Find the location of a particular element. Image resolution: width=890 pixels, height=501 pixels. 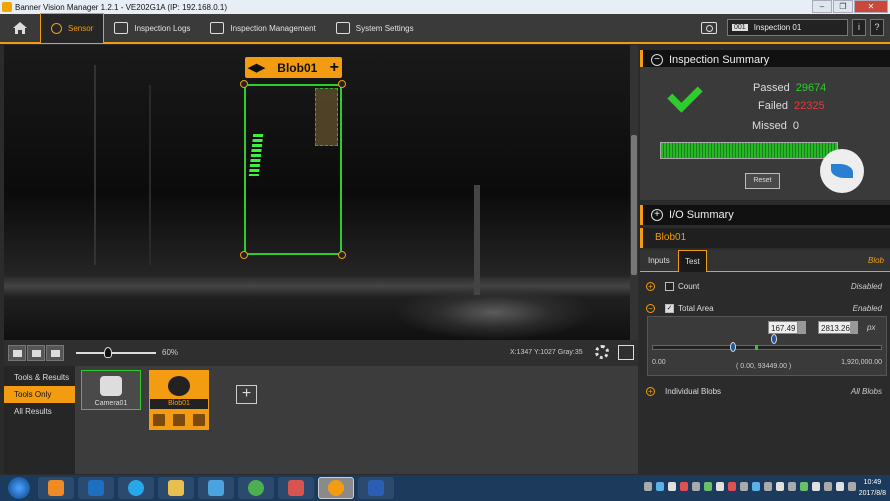

reset-button: Reset is located at coordinates (762, 181).